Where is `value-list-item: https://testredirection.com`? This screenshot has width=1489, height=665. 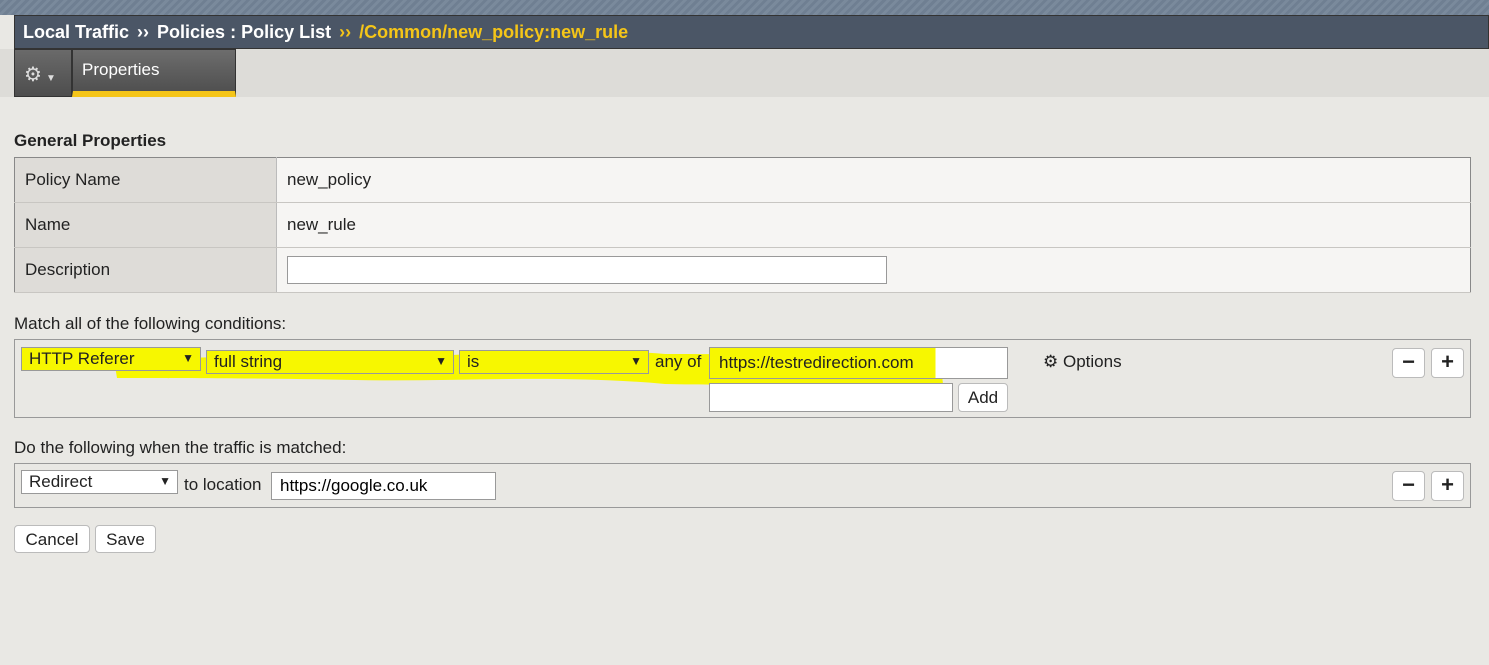
value-list-item: https://testredirection.com is located at coordinates (858, 363).